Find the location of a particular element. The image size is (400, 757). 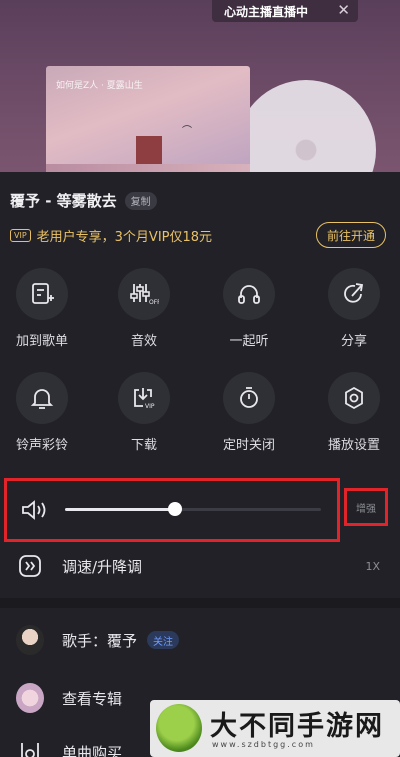

action-label: 加到歌单 is located at coordinates (41, 341).